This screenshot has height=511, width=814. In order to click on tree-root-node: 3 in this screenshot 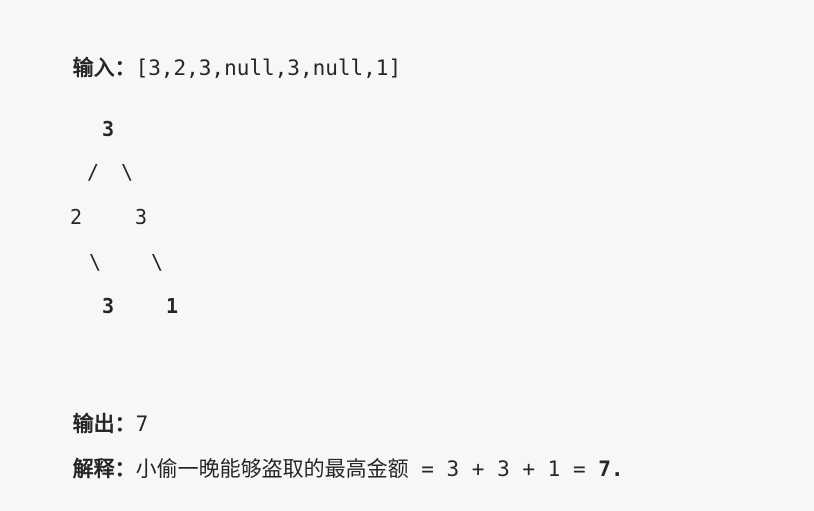, I will do `click(108, 129)`.